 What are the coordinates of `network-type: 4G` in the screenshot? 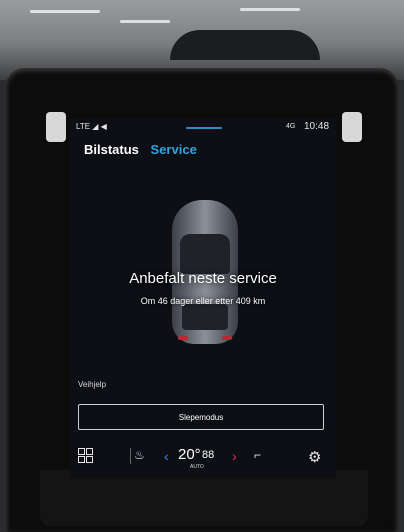 It's located at (291, 126).